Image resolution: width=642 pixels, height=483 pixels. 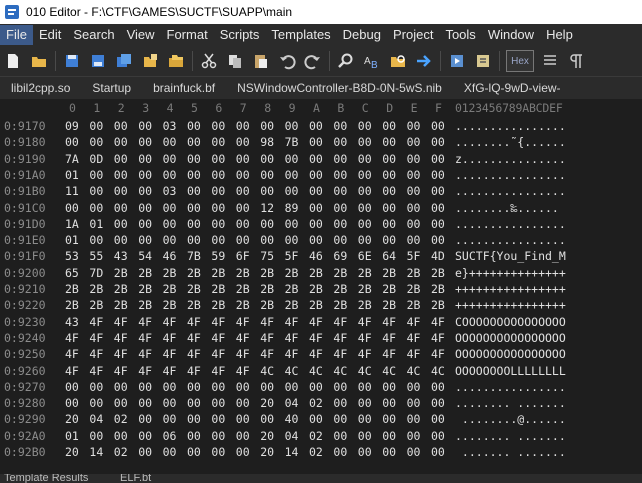 What do you see at coordinates (141, 35) in the screenshot?
I see `menu-view: View` at bounding box center [141, 35].